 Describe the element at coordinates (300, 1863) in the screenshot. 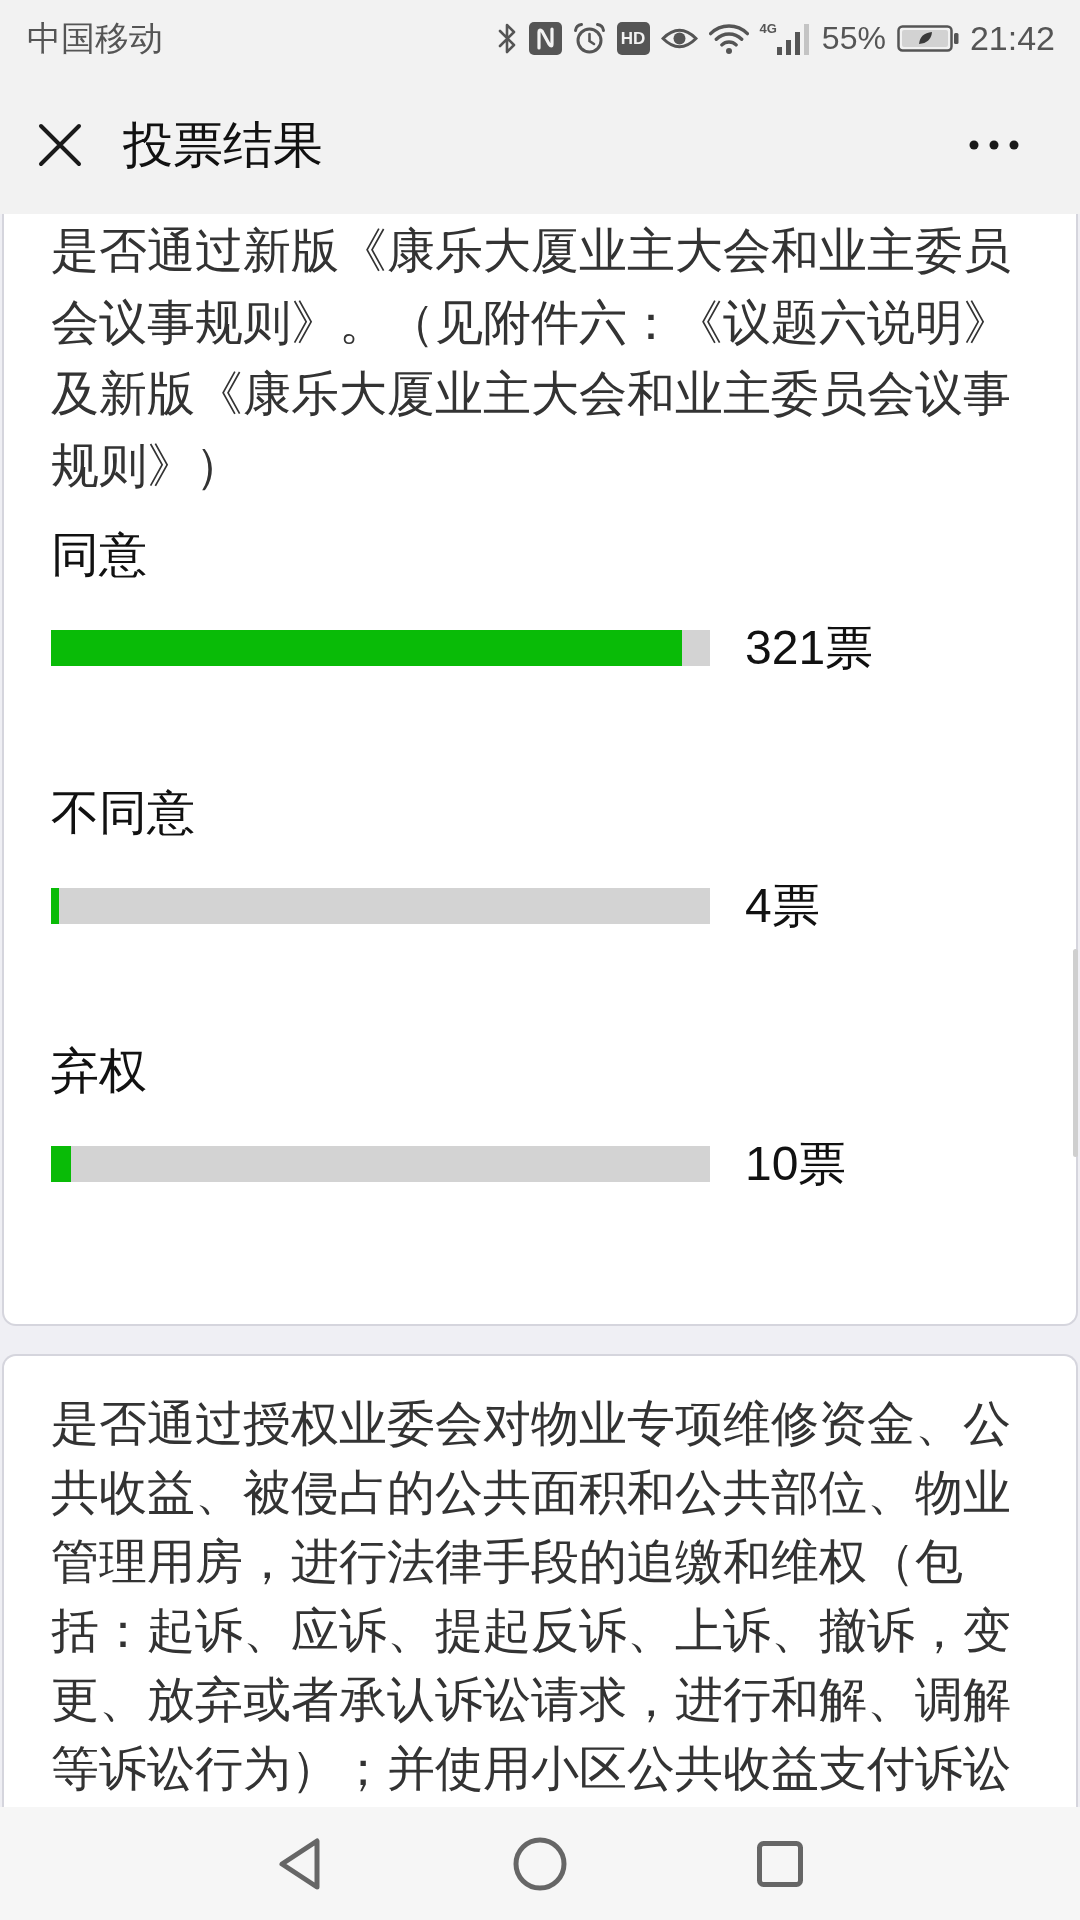

I see `back-icon` at that location.